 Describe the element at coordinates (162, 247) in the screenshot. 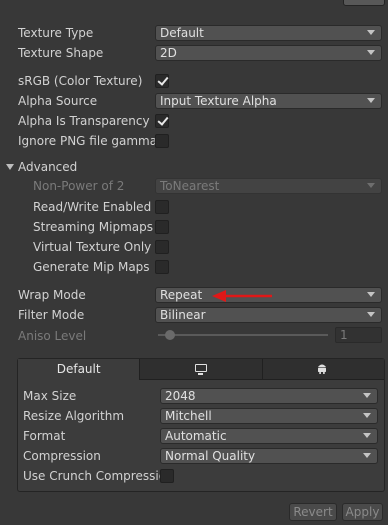

I see `virtual-texture-only-checkbox` at that location.